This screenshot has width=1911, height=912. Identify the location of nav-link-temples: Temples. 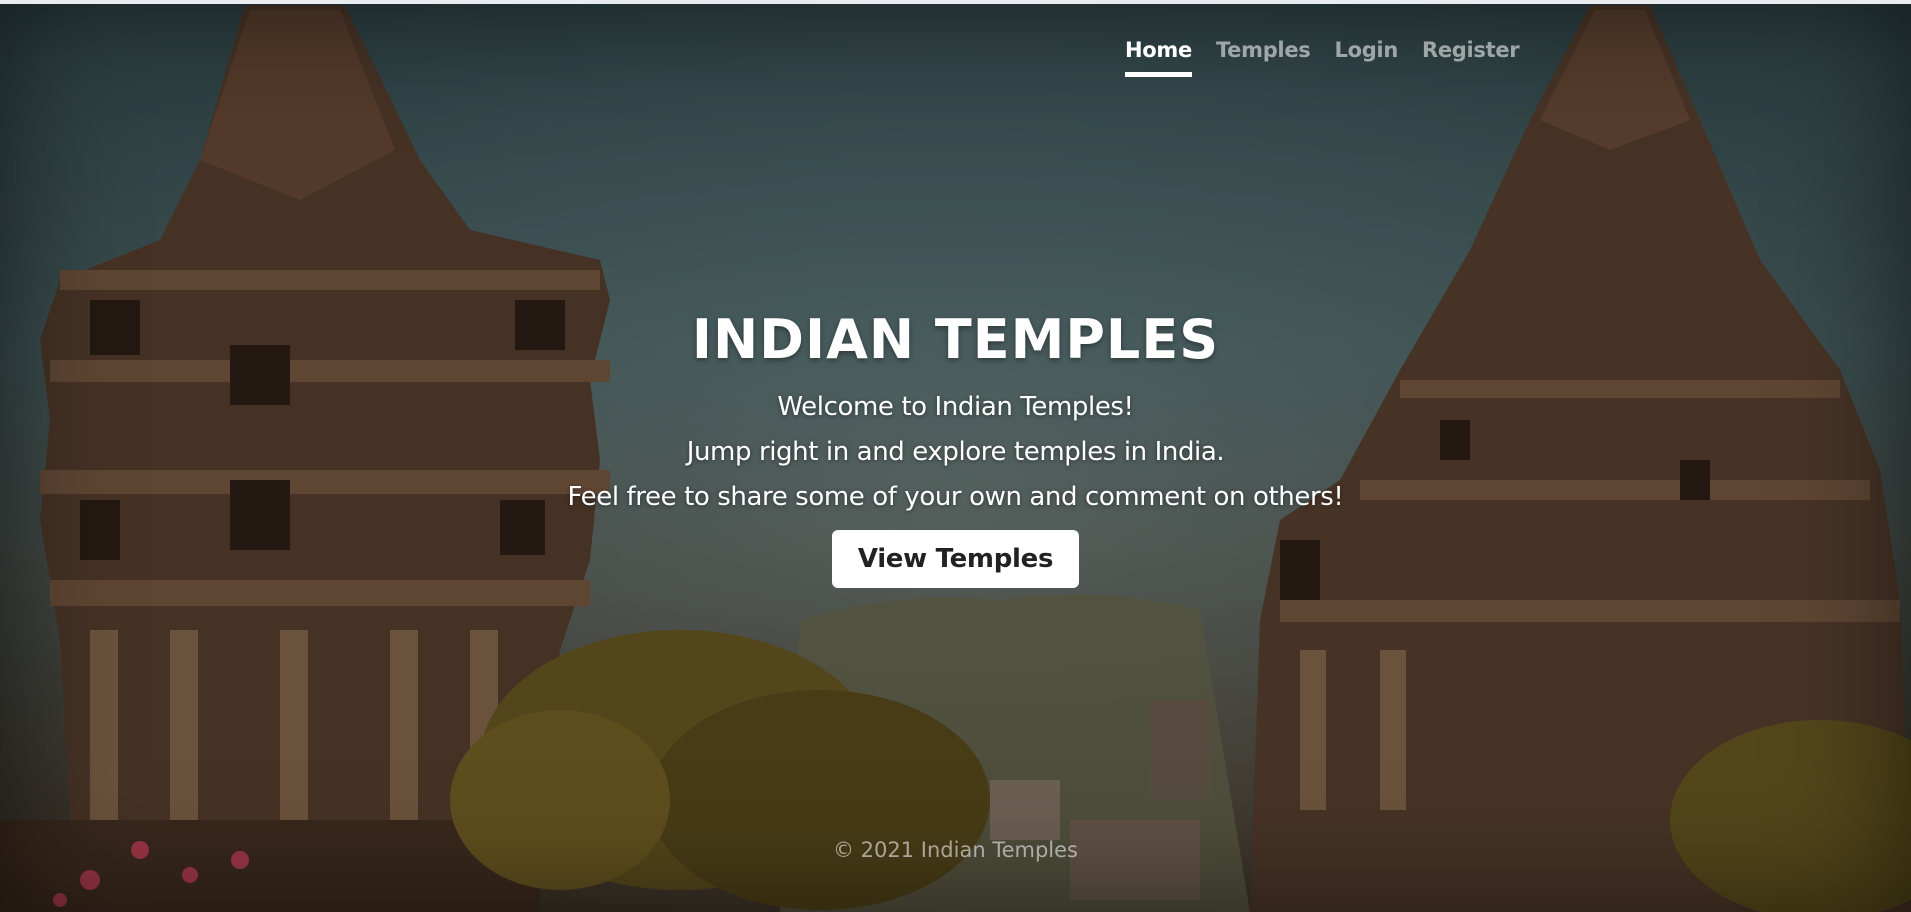
(1263, 57).